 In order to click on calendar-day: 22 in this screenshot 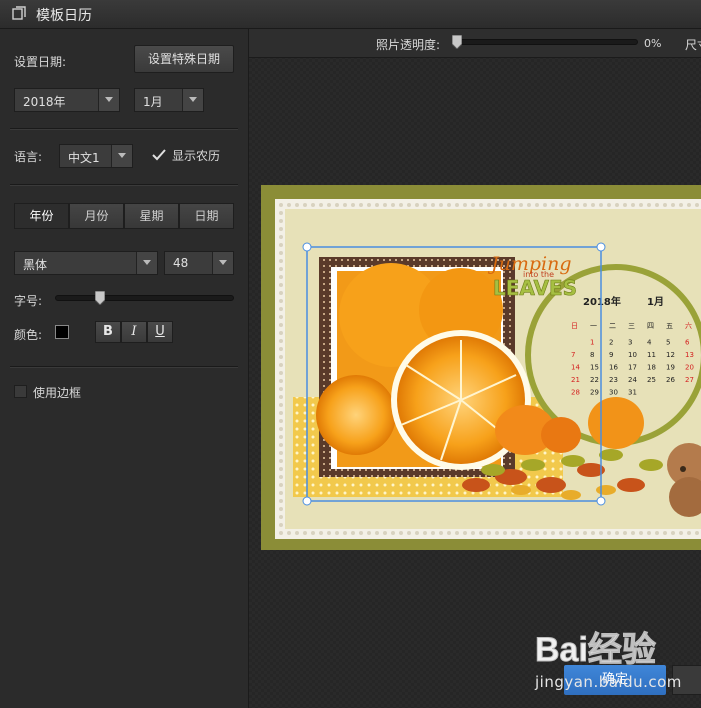, I will do `click(594, 380)`.